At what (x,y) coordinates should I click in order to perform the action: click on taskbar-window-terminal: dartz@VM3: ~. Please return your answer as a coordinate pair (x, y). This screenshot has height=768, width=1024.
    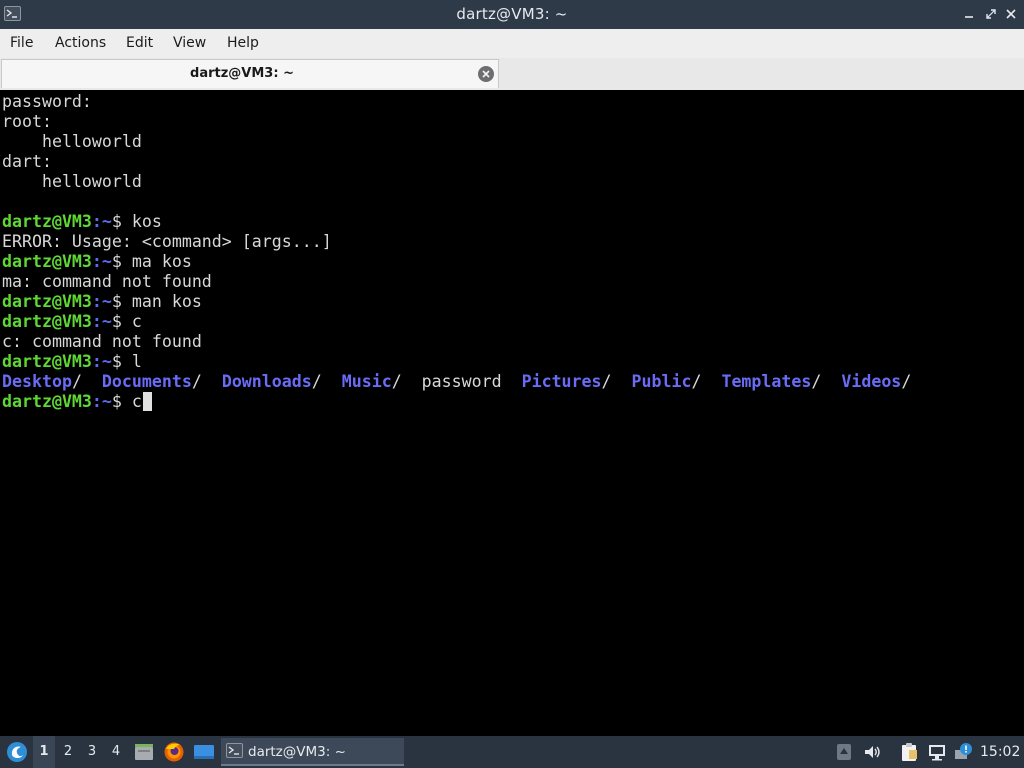
    Looking at the image, I should click on (312, 752).